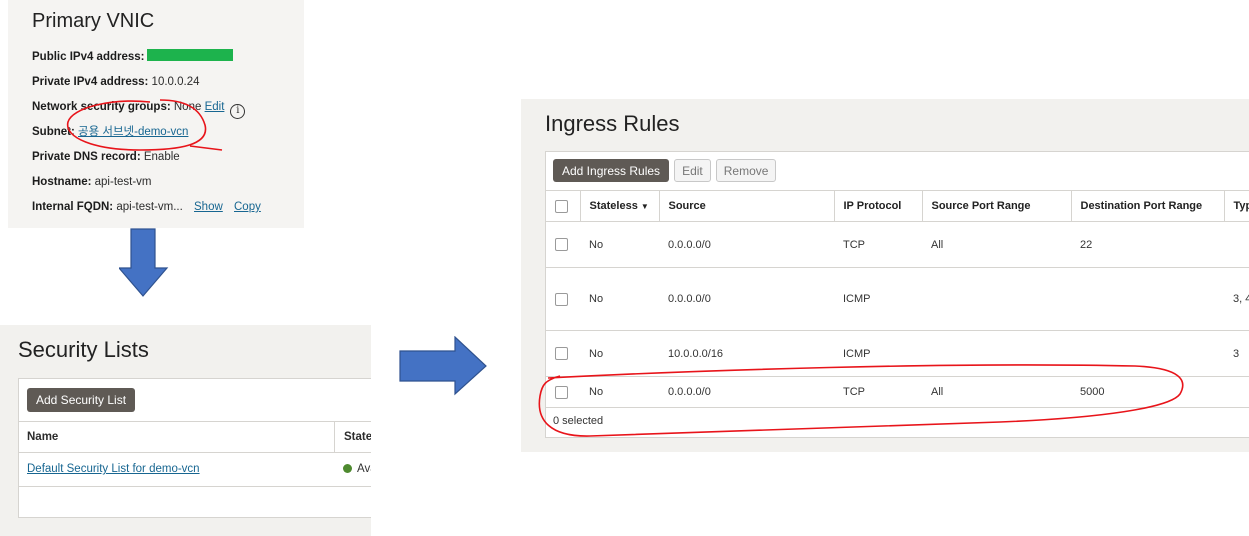  I want to click on info-icon: i, so click(238, 111).